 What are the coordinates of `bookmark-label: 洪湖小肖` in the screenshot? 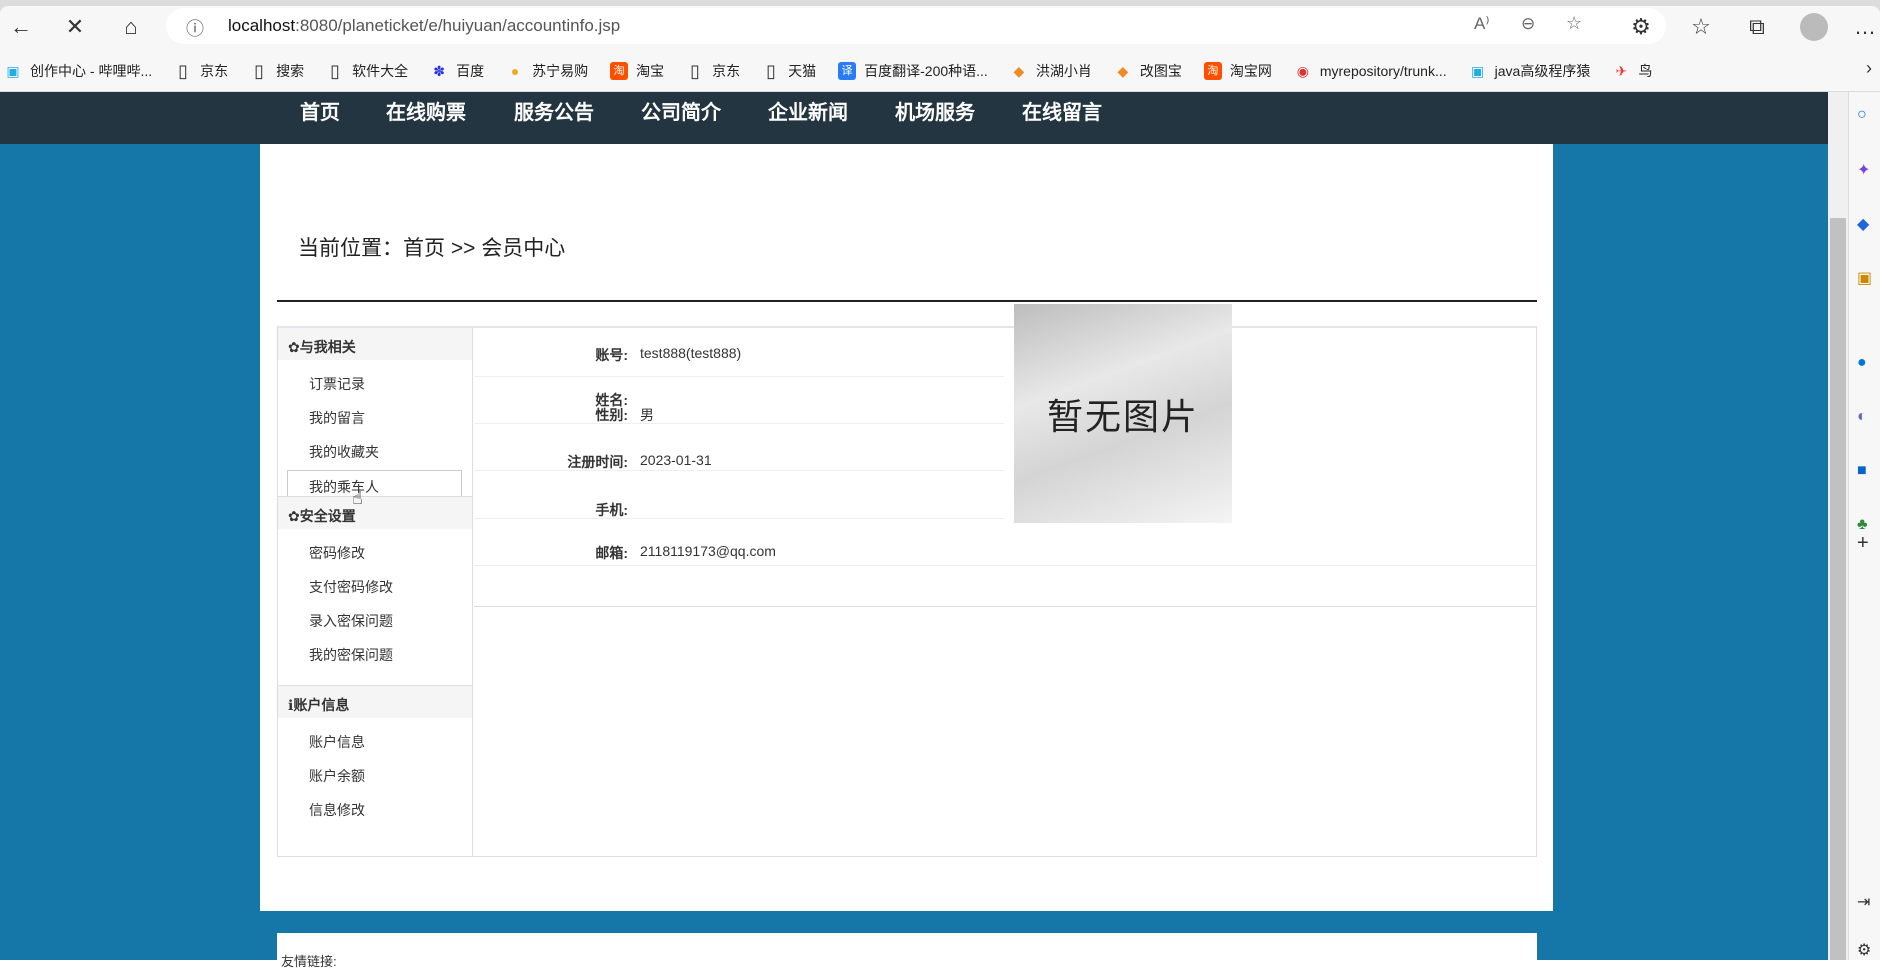 It's located at (1063, 70).